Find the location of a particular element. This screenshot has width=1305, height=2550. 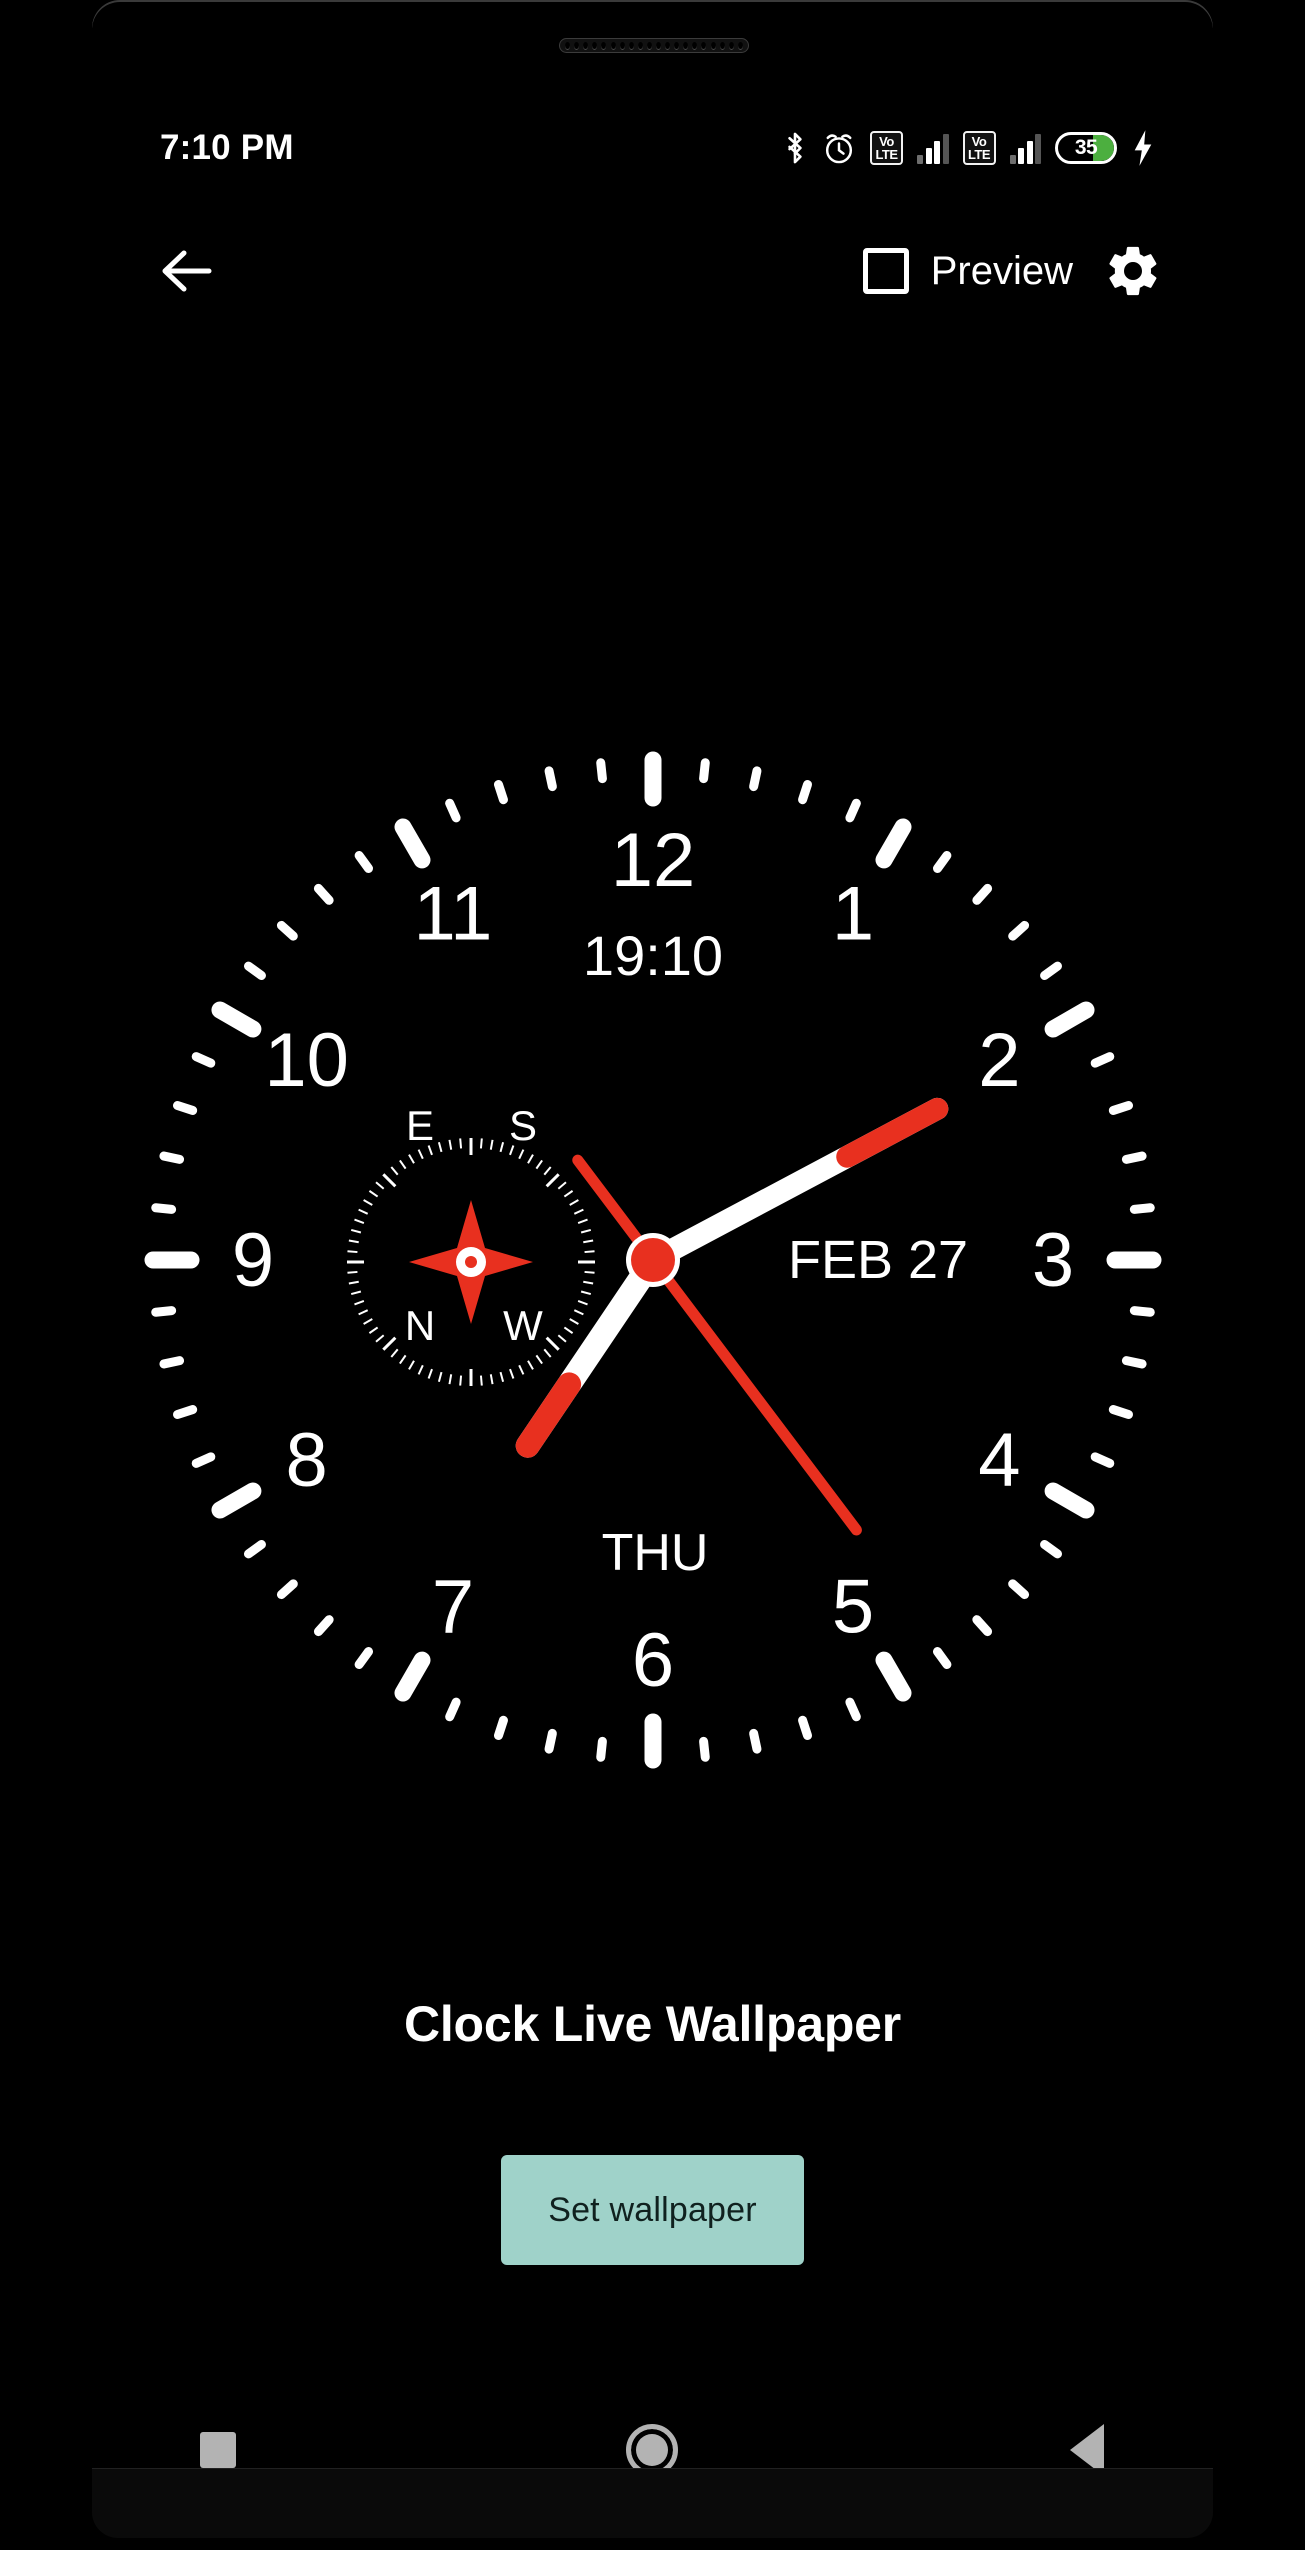

settings-button is located at coordinates (1133, 271).